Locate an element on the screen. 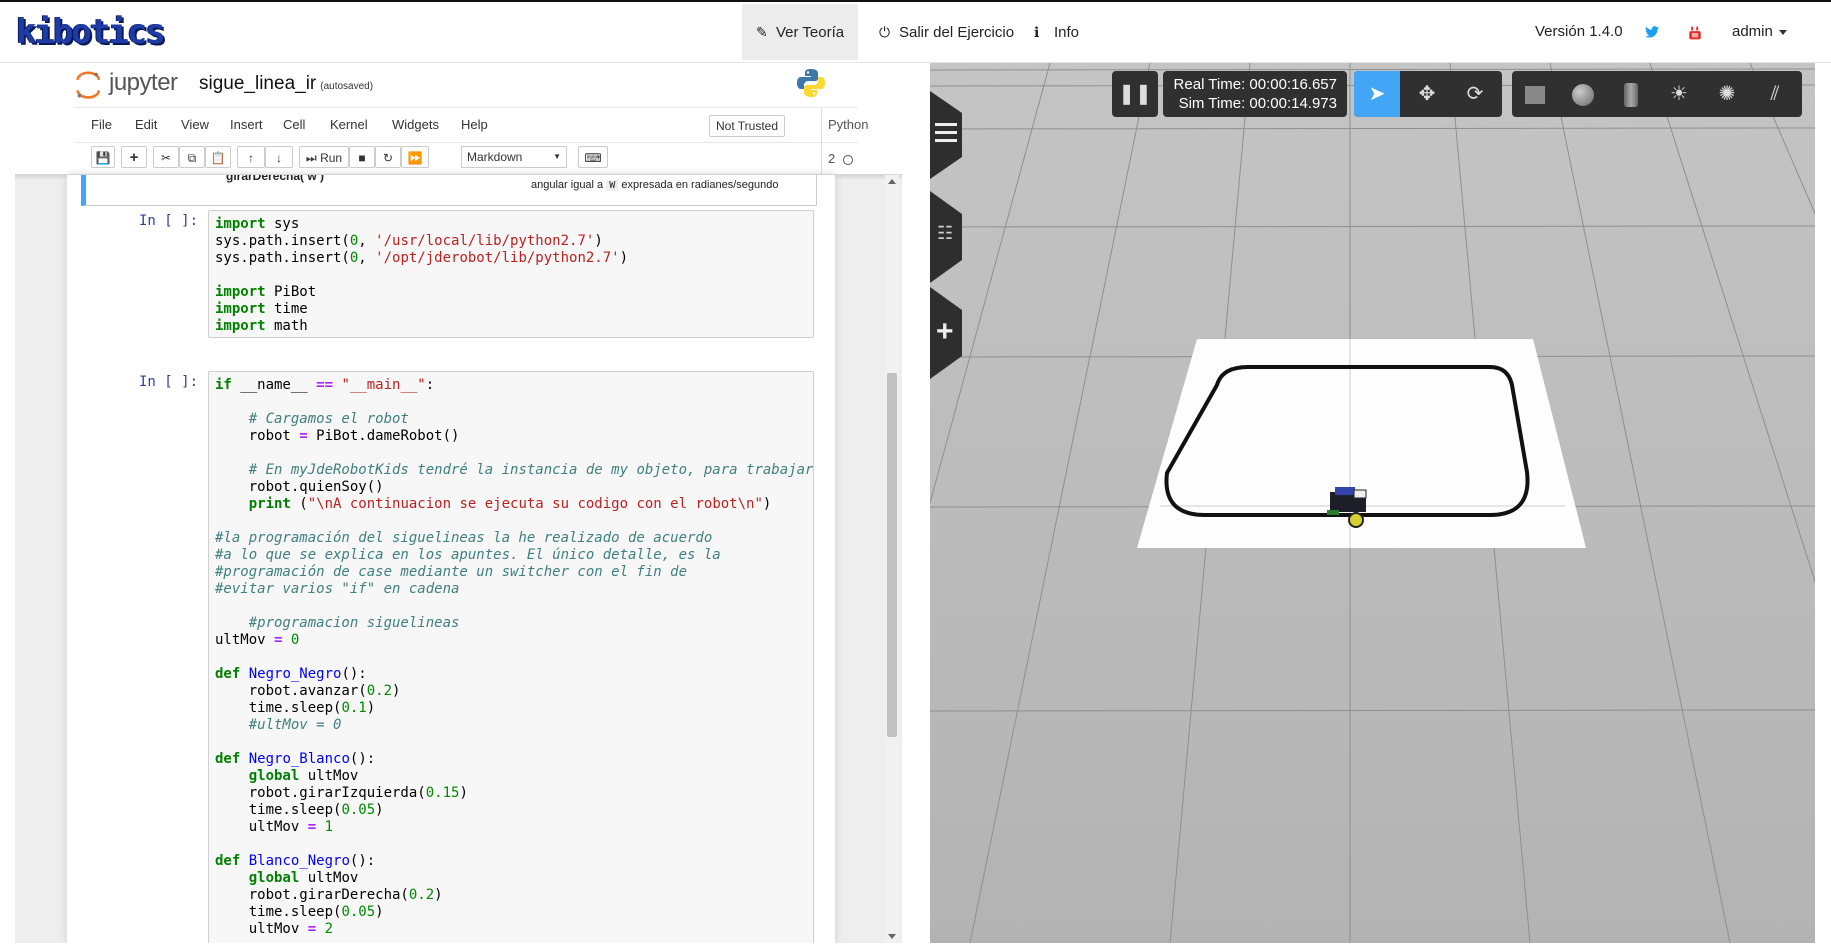 The height and width of the screenshot is (950, 1831). info-icon: ℹ is located at coordinates (1037, 32).